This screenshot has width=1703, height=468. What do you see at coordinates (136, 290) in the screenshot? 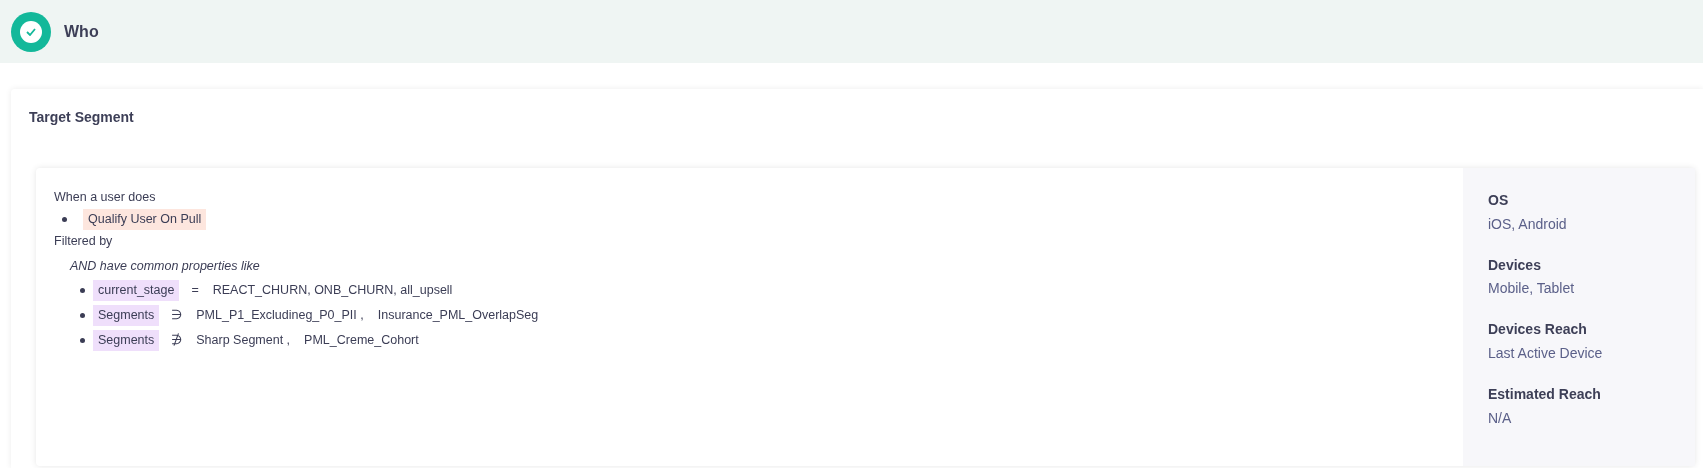
I see `property-chip: current_stage` at bounding box center [136, 290].